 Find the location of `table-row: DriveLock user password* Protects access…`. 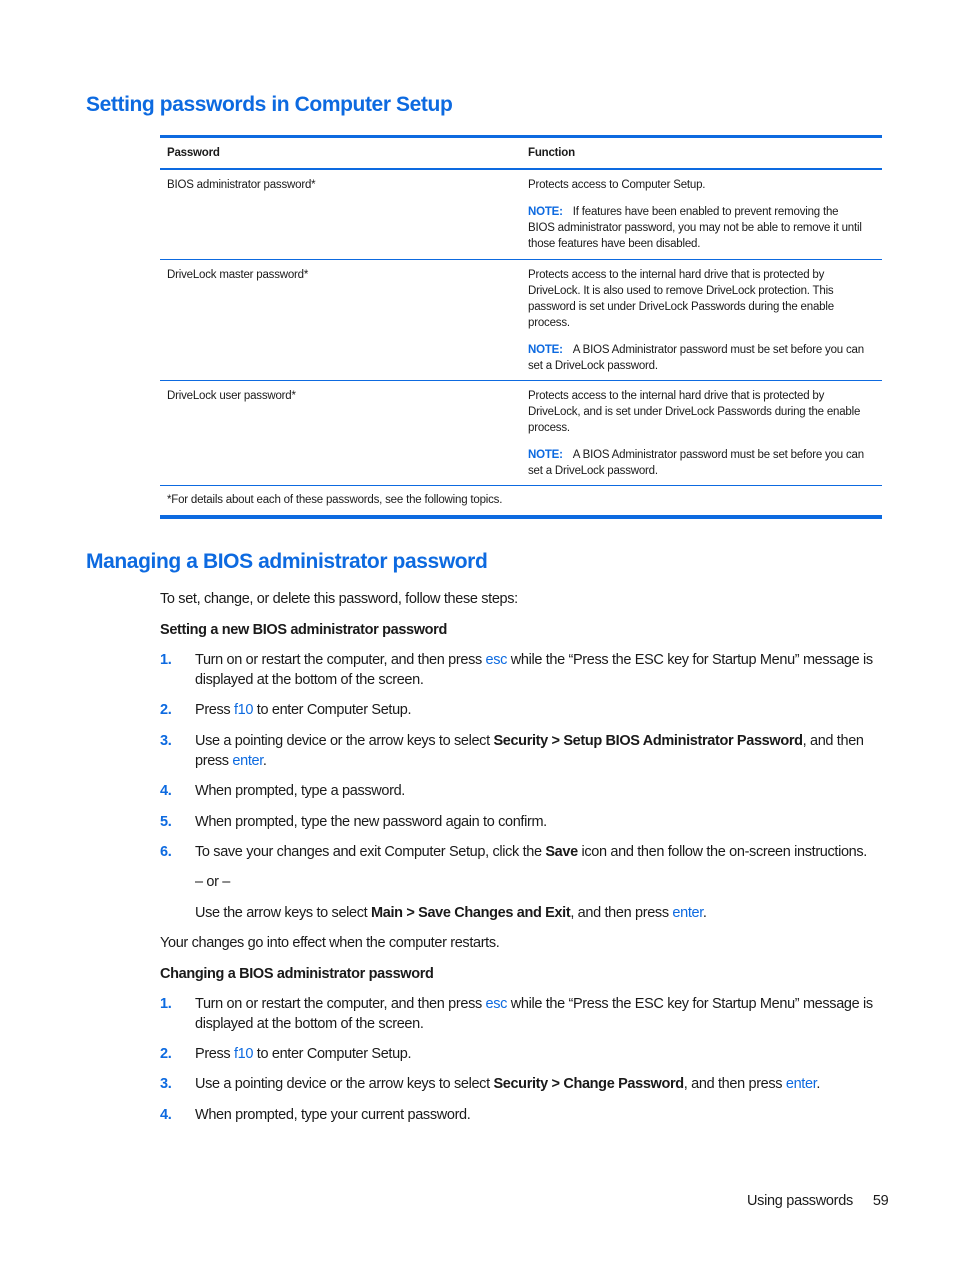

table-row: DriveLock user password* Protects access… is located at coordinates (521, 433).